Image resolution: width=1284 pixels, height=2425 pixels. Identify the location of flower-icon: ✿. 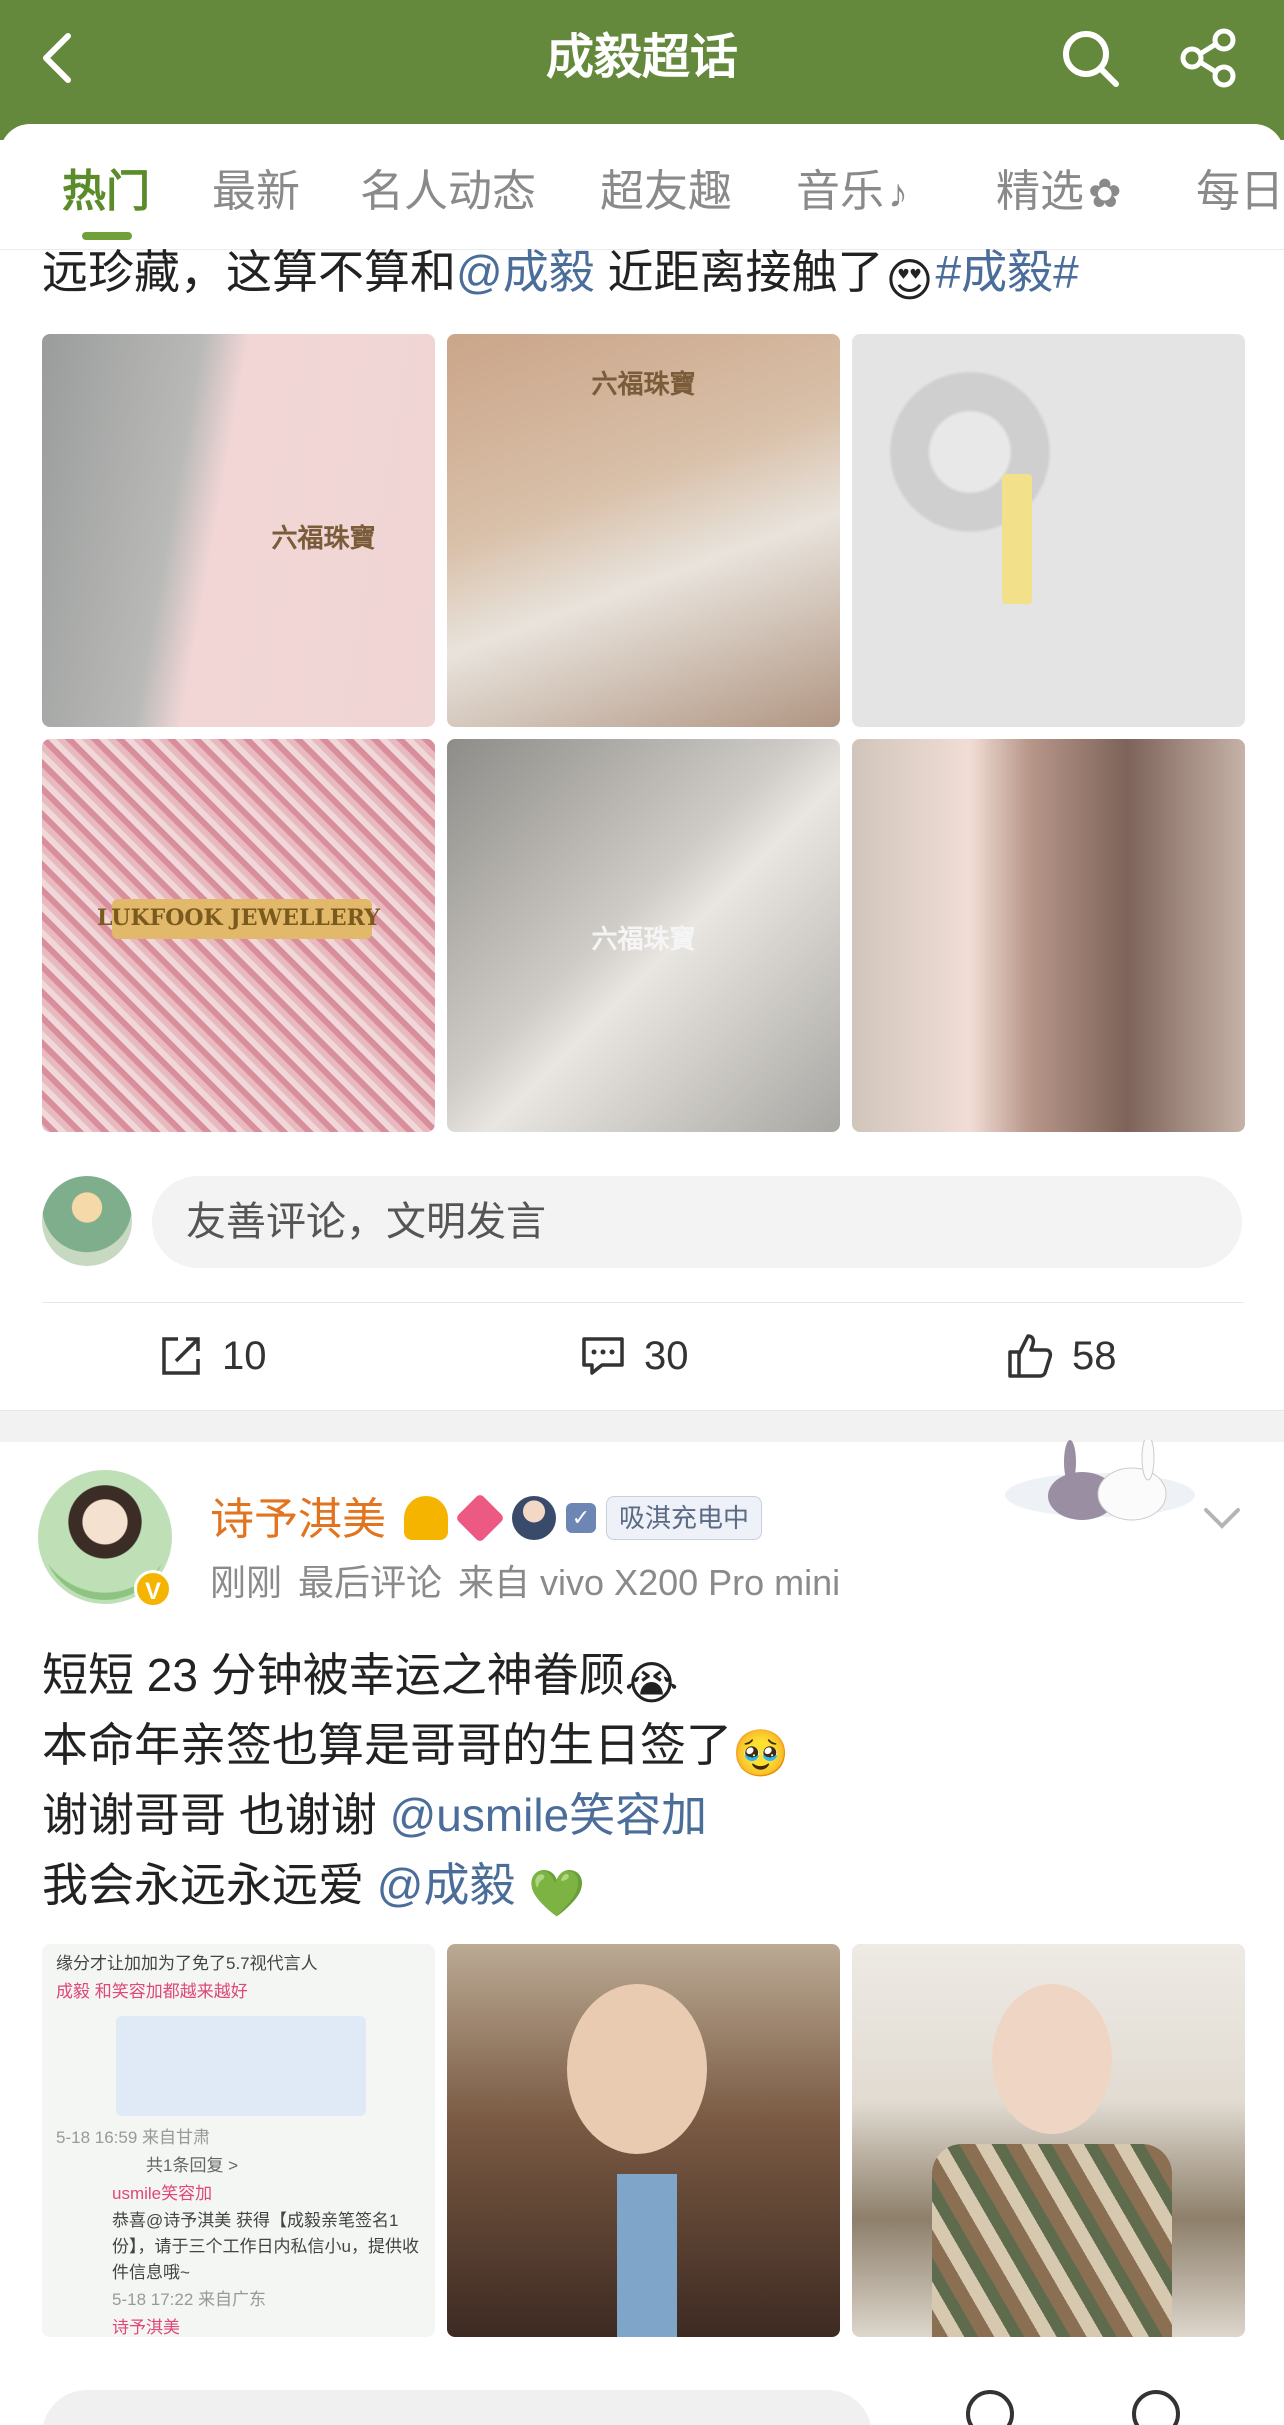
(1105, 194).